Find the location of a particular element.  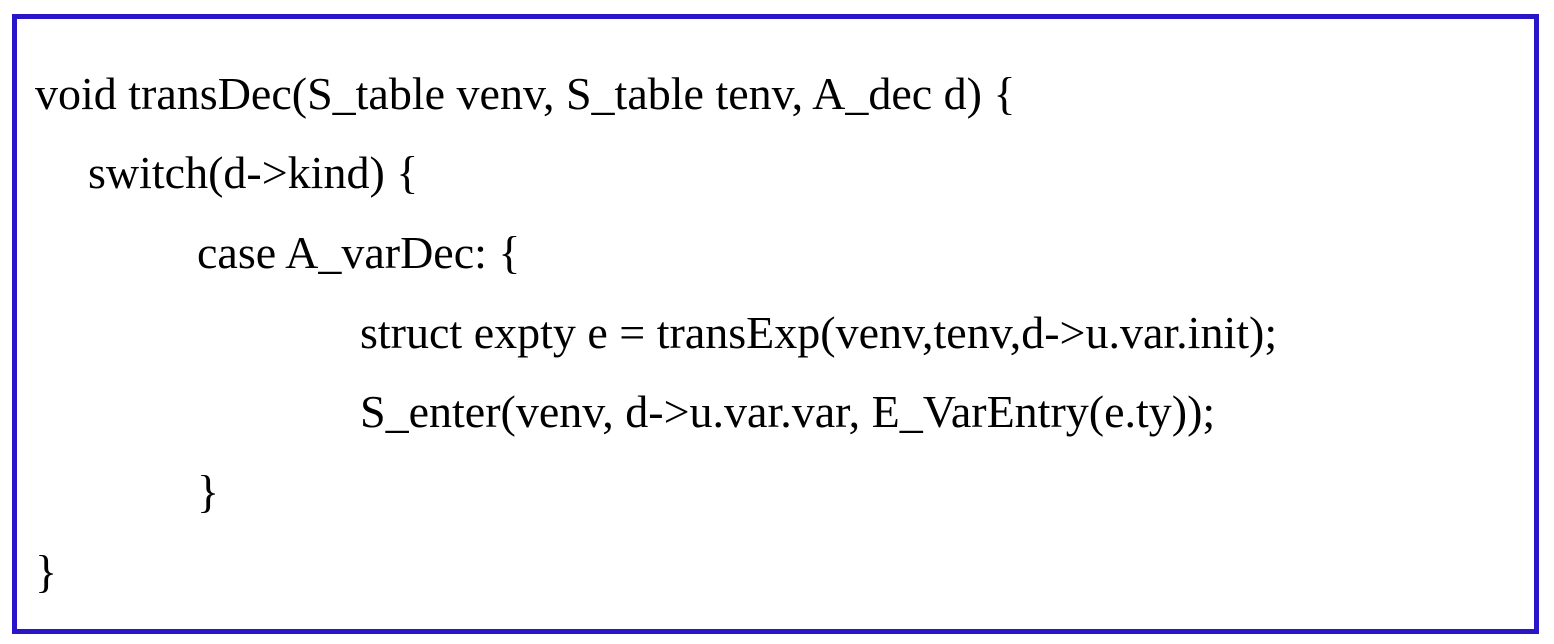

code-line-switch: switch(d->kind) { is located at coordinates (253, 172).